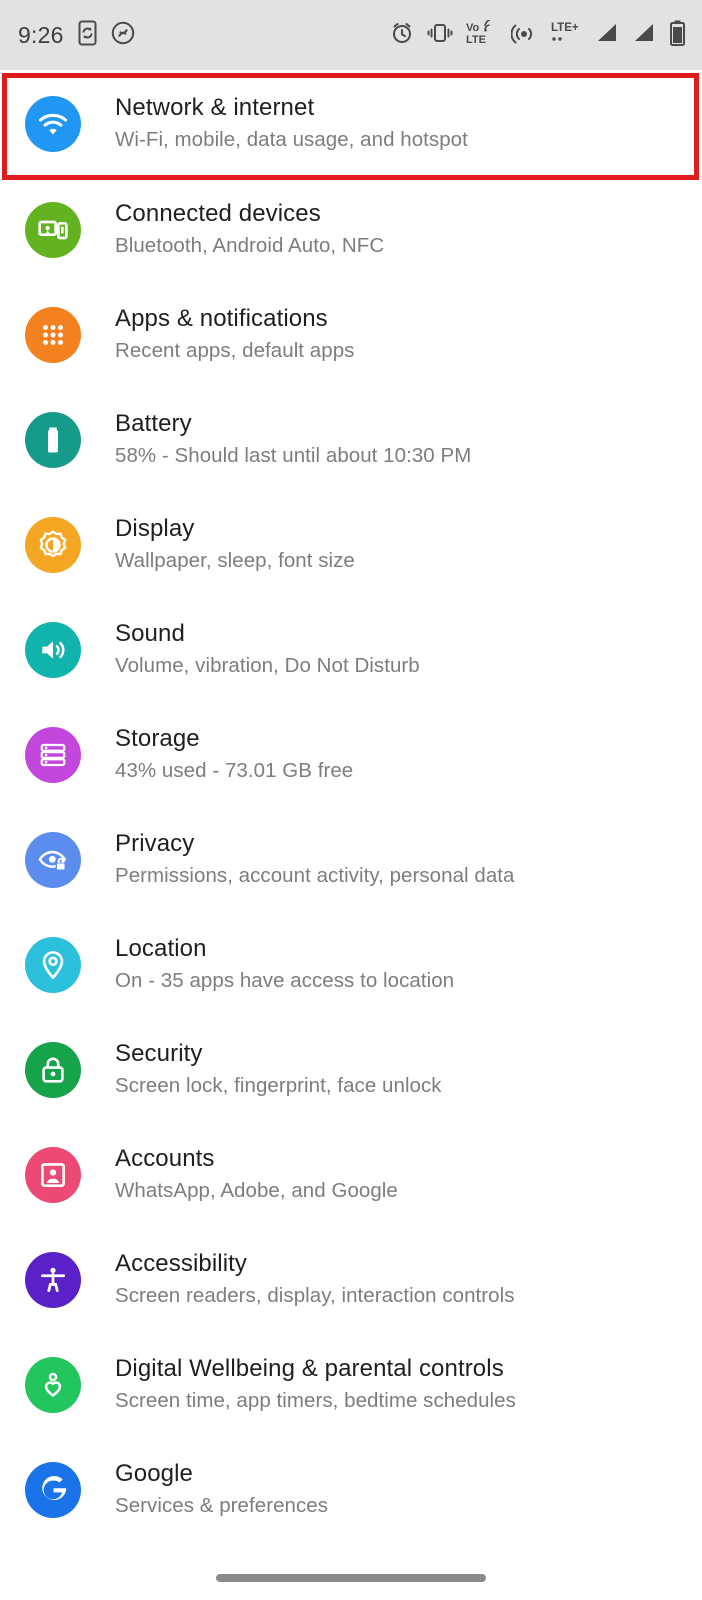 This screenshot has width=702, height=1600. I want to click on volume-icon, so click(53, 649).